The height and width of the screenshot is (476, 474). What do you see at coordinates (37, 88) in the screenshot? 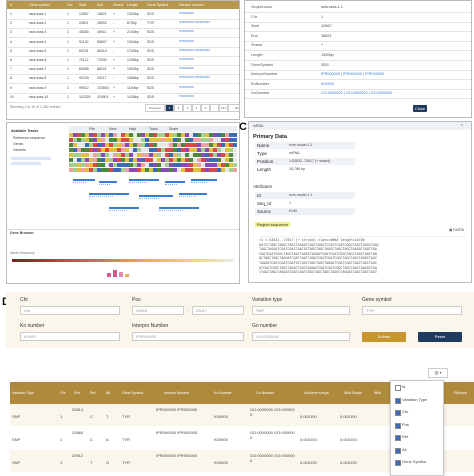
I see `table-cell: ssrs.ssss.9` at bounding box center [37, 88].